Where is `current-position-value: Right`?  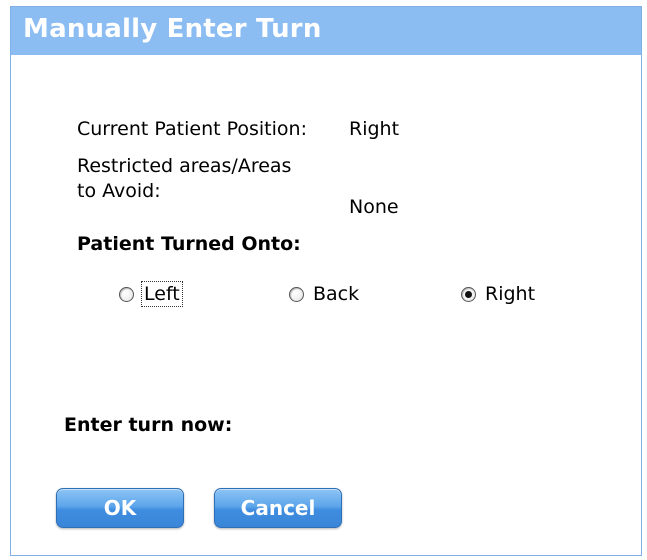
current-position-value: Right is located at coordinates (374, 129).